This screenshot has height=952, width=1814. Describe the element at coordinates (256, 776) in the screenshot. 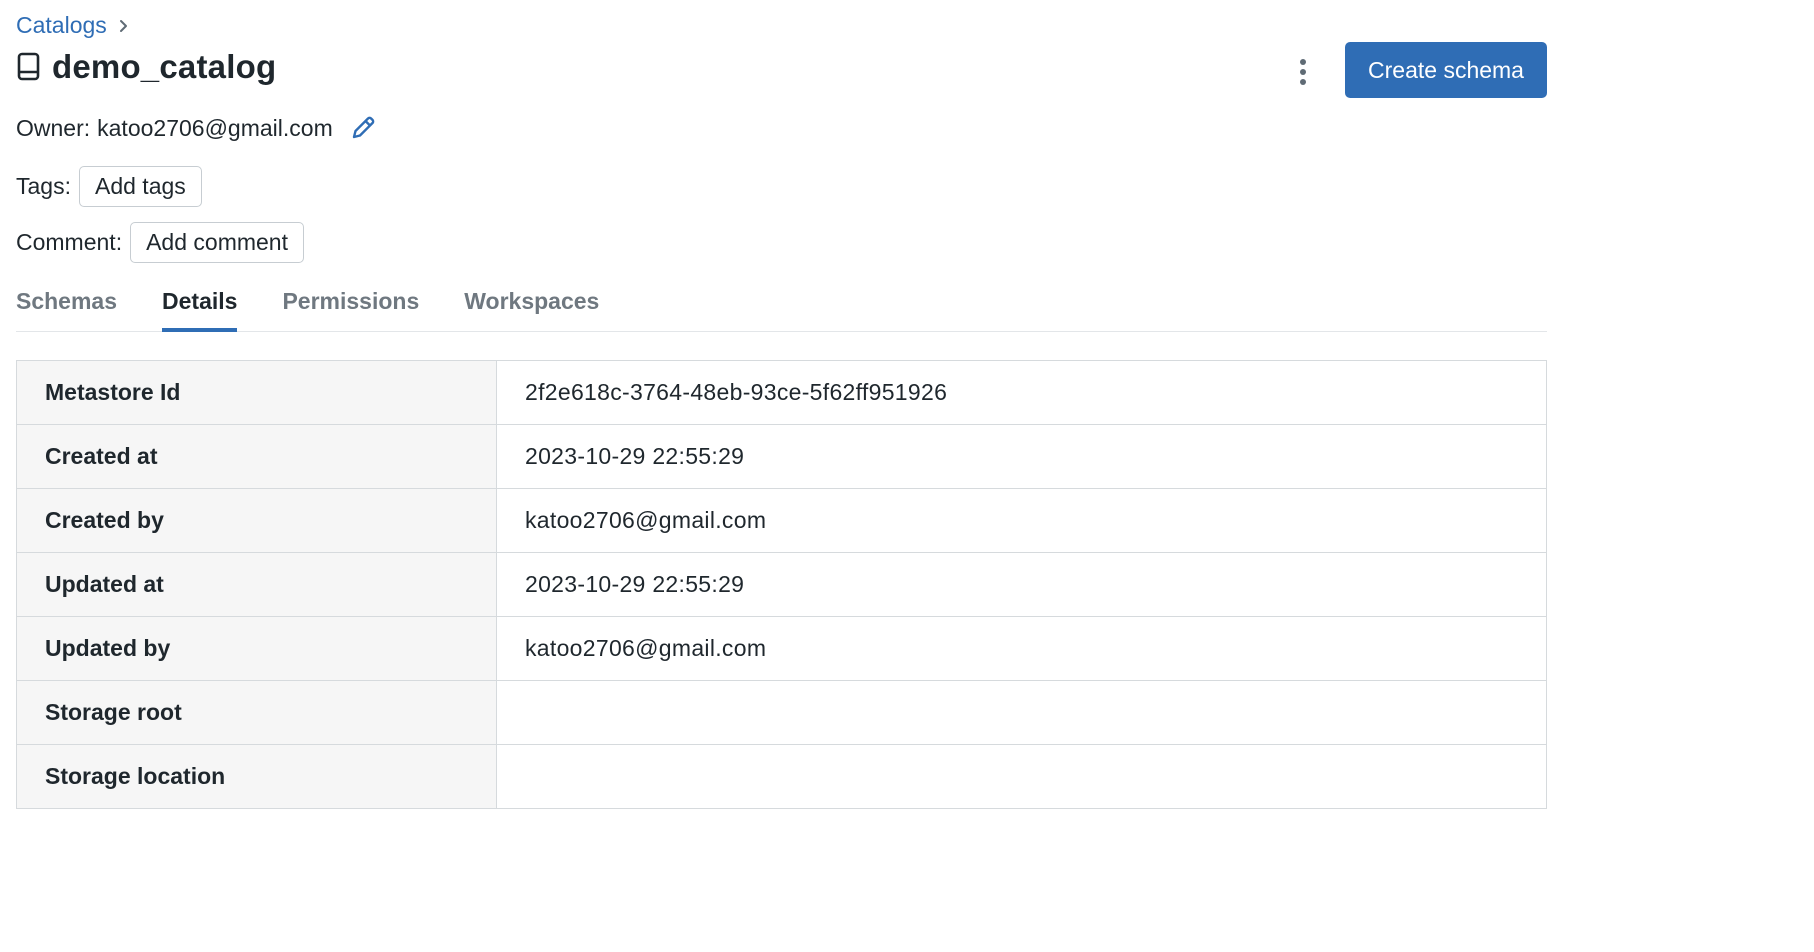

I see `detail-key: Storage location` at that location.